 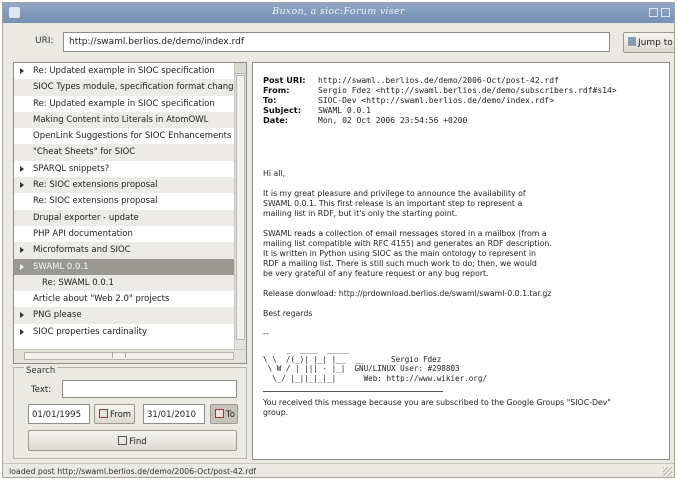 What do you see at coordinates (82, 250) in the screenshot?
I see `thread-title: Microformats and SIOC` at bounding box center [82, 250].